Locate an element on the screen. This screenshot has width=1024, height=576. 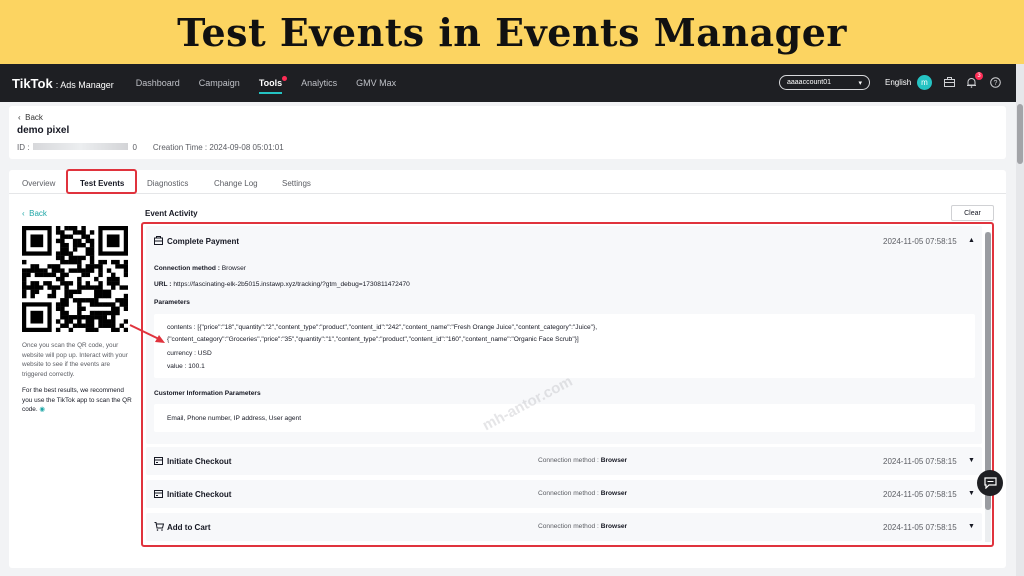
title-banner: Test Events in Events Manager is located at coordinates (512, 32).